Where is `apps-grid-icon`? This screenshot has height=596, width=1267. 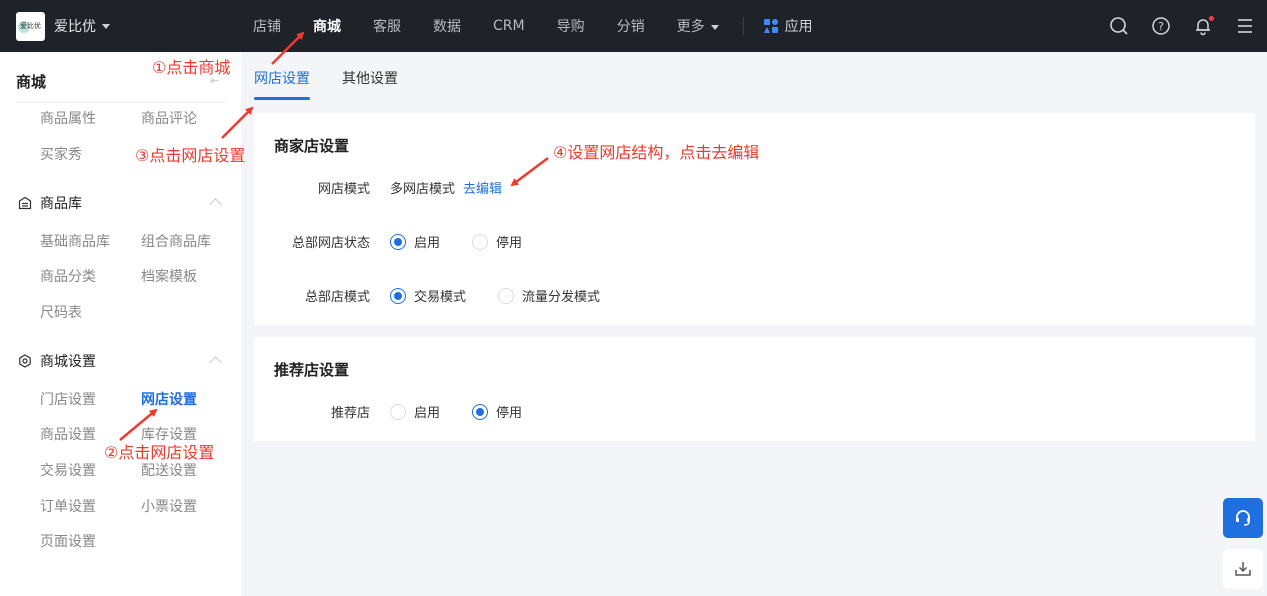 apps-grid-icon is located at coordinates (770, 26).